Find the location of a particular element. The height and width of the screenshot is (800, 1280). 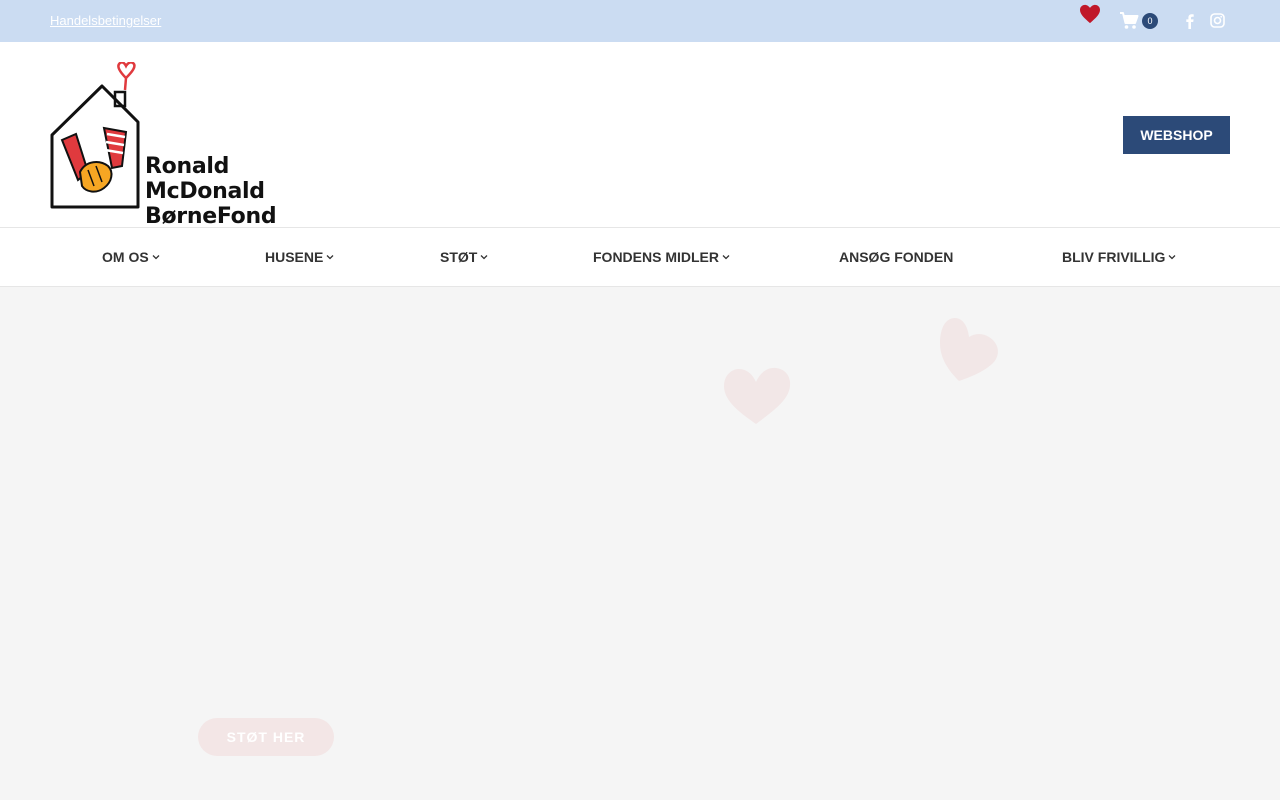

nav-item-bliv-frivillig: BLIV FRIVILLIG is located at coordinates (1119, 257).